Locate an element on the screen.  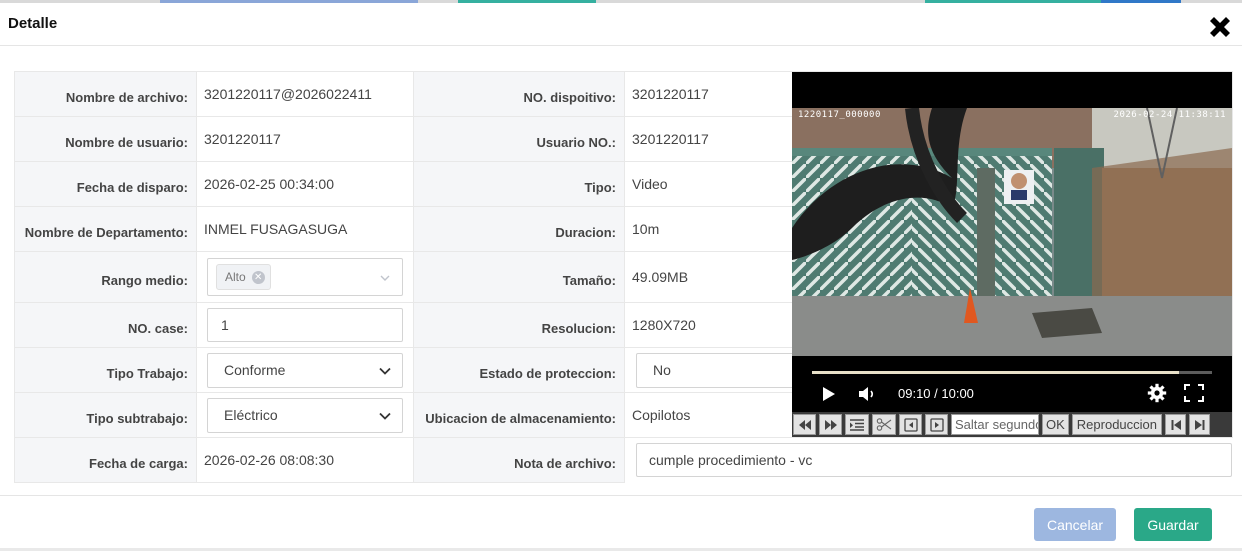
fast-forward-button is located at coordinates (830, 424).